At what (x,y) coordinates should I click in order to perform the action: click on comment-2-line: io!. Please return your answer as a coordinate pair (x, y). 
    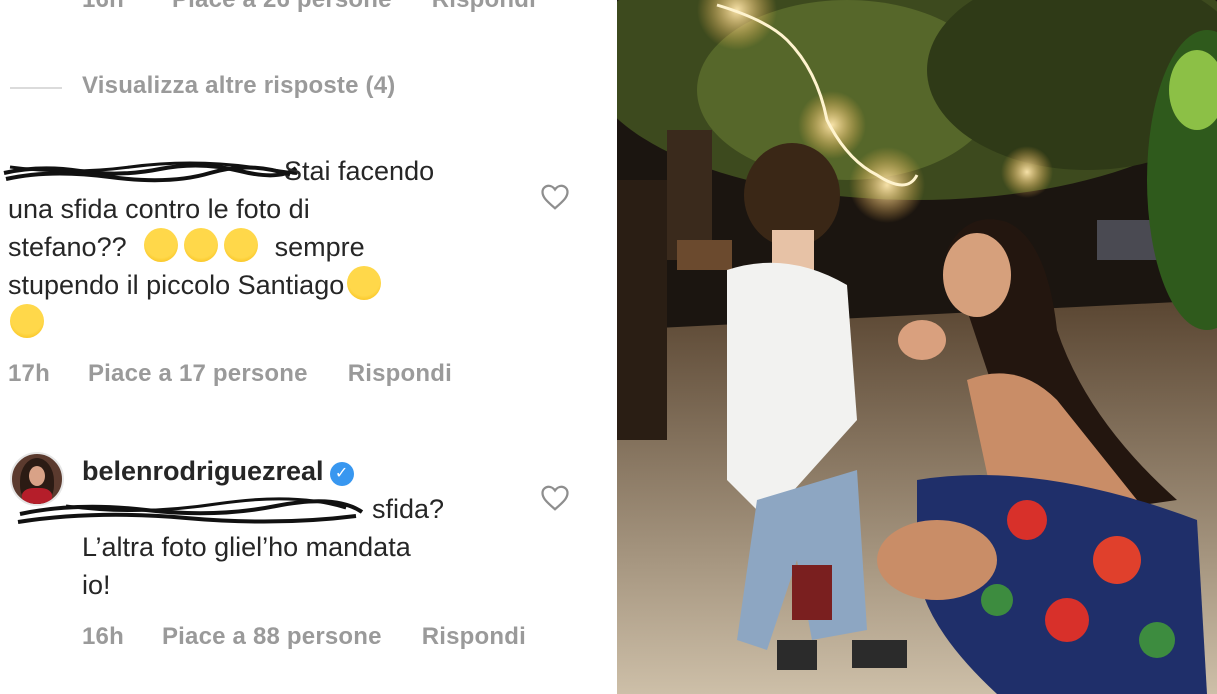
    Looking at the image, I should click on (96, 585).